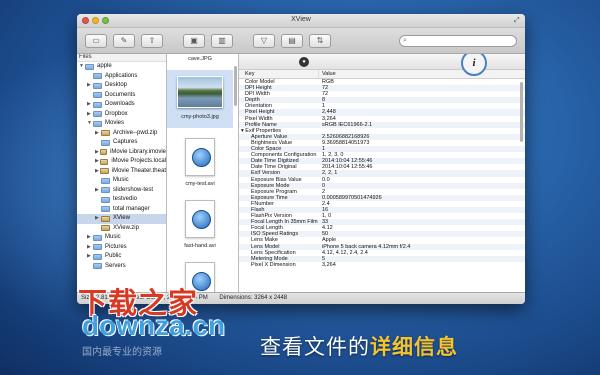 Image resolution: width=600 pixels, height=375 pixels. What do you see at coordinates (121, 67) in the screenshot?
I see `file-tree-item: ▼ apple` at bounding box center [121, 67].